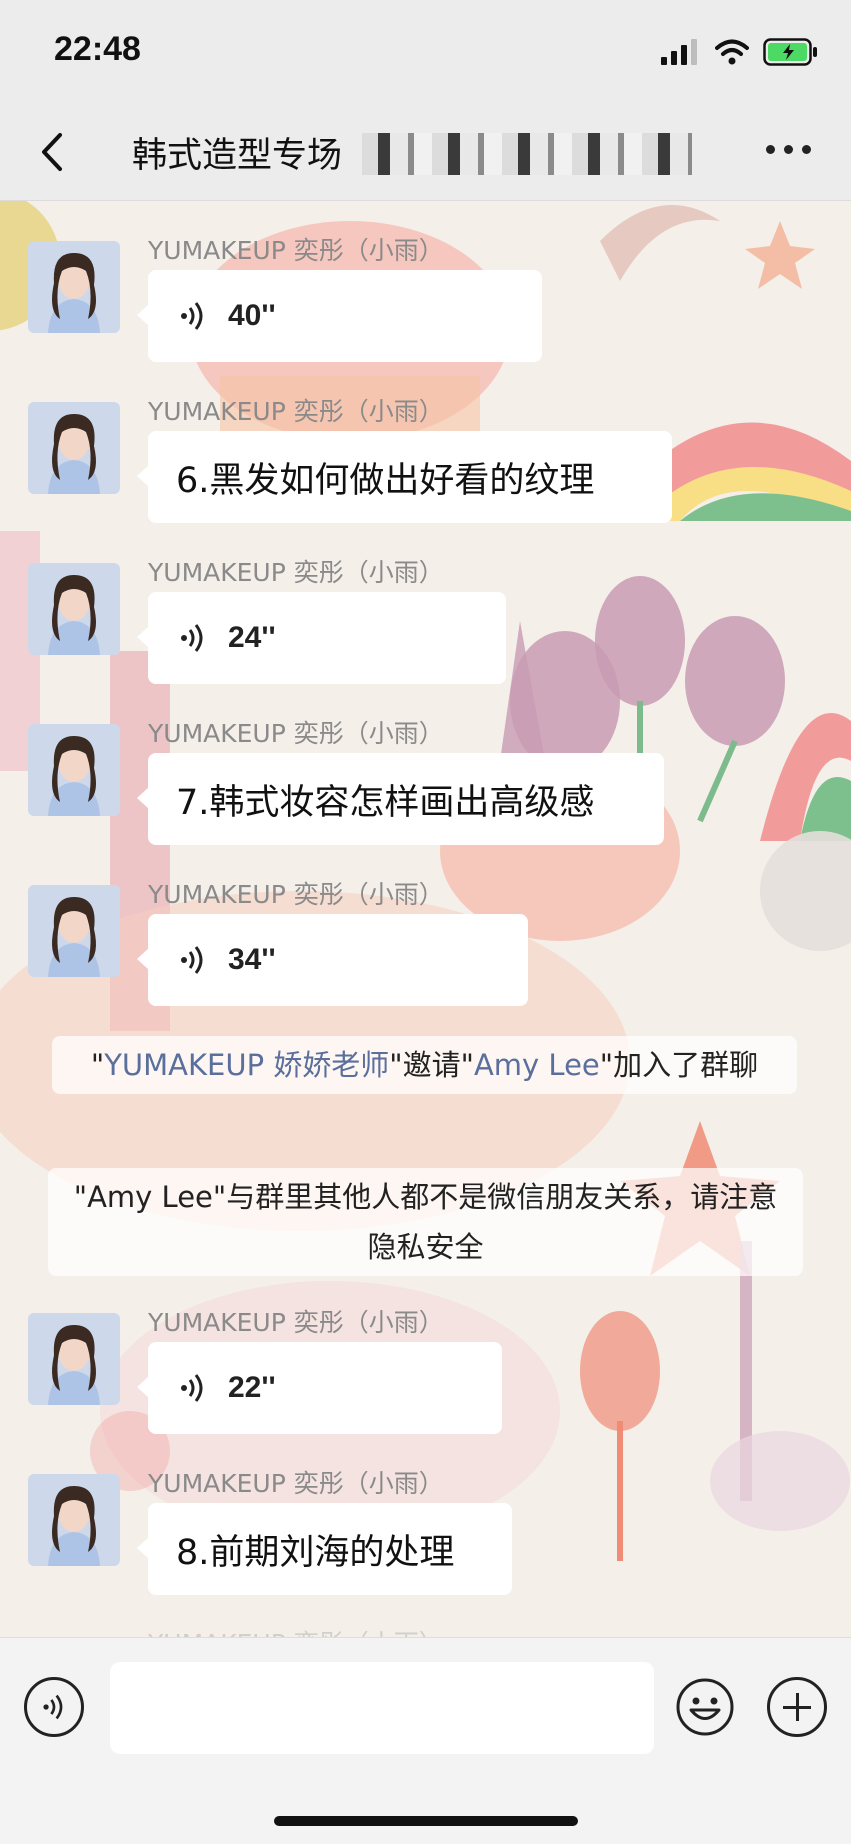 The height and width of the screenshot is (1844, 851). I want to click on blurred-title-mosaic, so click(527, 154).